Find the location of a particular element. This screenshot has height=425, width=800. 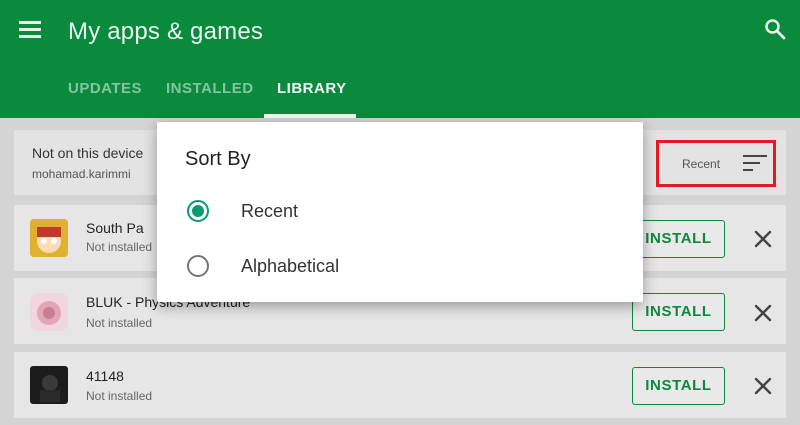

option-label: Recent is located at coordinates (270, 211).